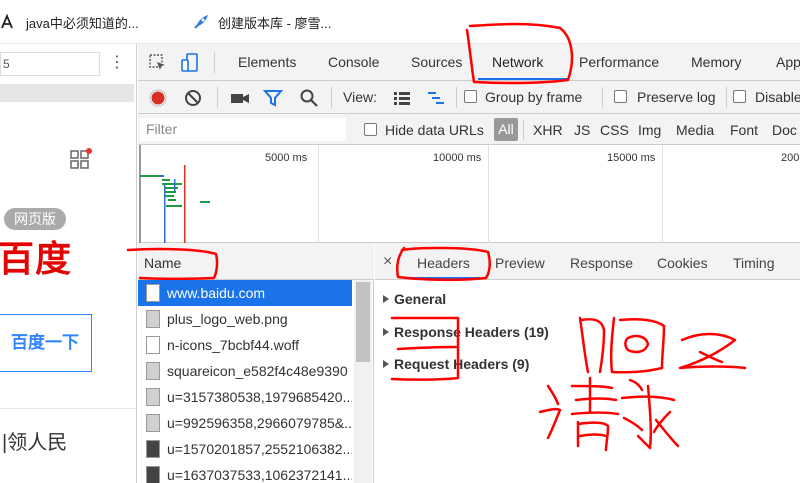 Image resolution: width=800 pixels, height=483 pixels. What do you see at coordinates (784, 130) in the screenshot?
I see `filter-doc: Doc` at bounding box center [784, 130].